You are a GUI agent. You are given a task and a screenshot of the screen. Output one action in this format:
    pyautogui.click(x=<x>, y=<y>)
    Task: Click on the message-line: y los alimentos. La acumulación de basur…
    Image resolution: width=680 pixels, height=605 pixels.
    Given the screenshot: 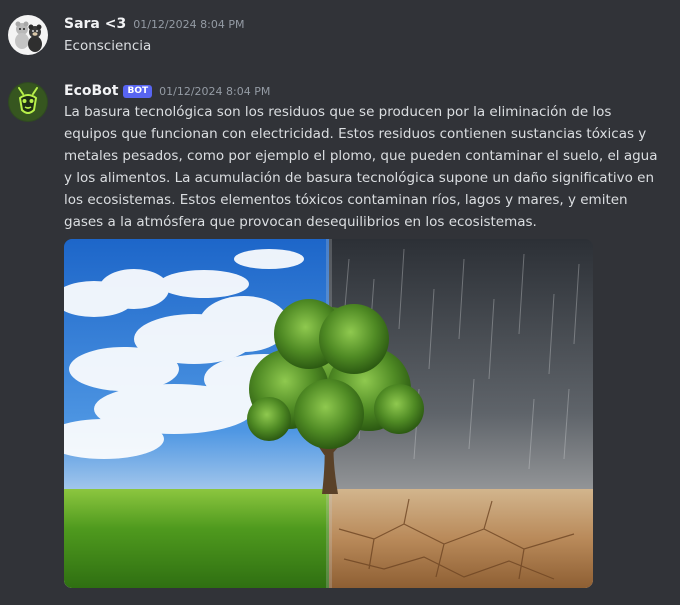 What is the action you would take?
    pyautogui.click(x=359, y=178)
    